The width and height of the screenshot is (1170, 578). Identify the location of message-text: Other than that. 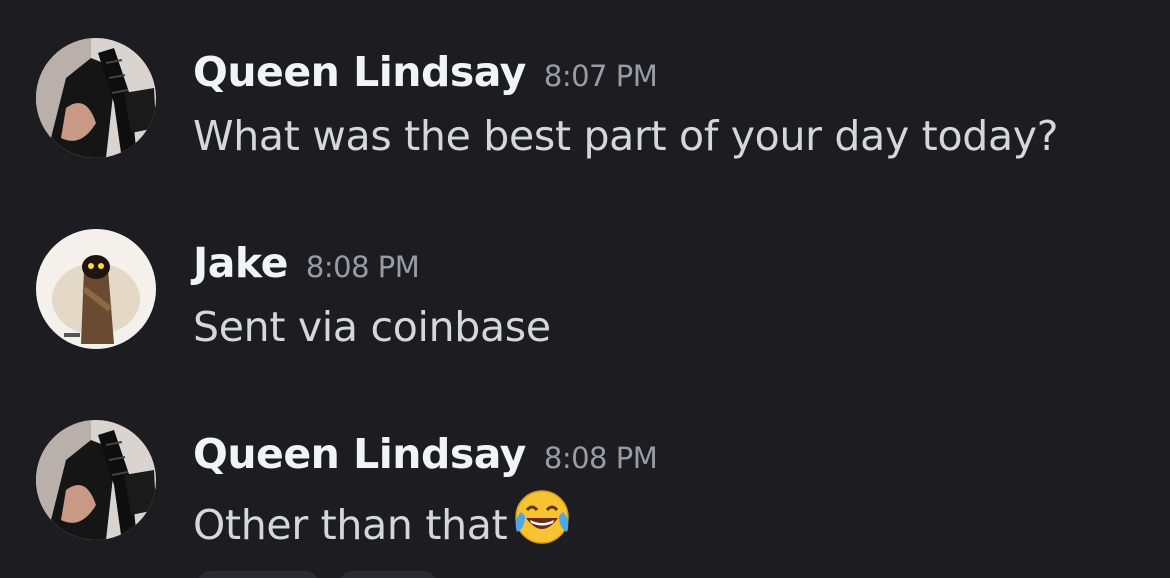
(350, 525).